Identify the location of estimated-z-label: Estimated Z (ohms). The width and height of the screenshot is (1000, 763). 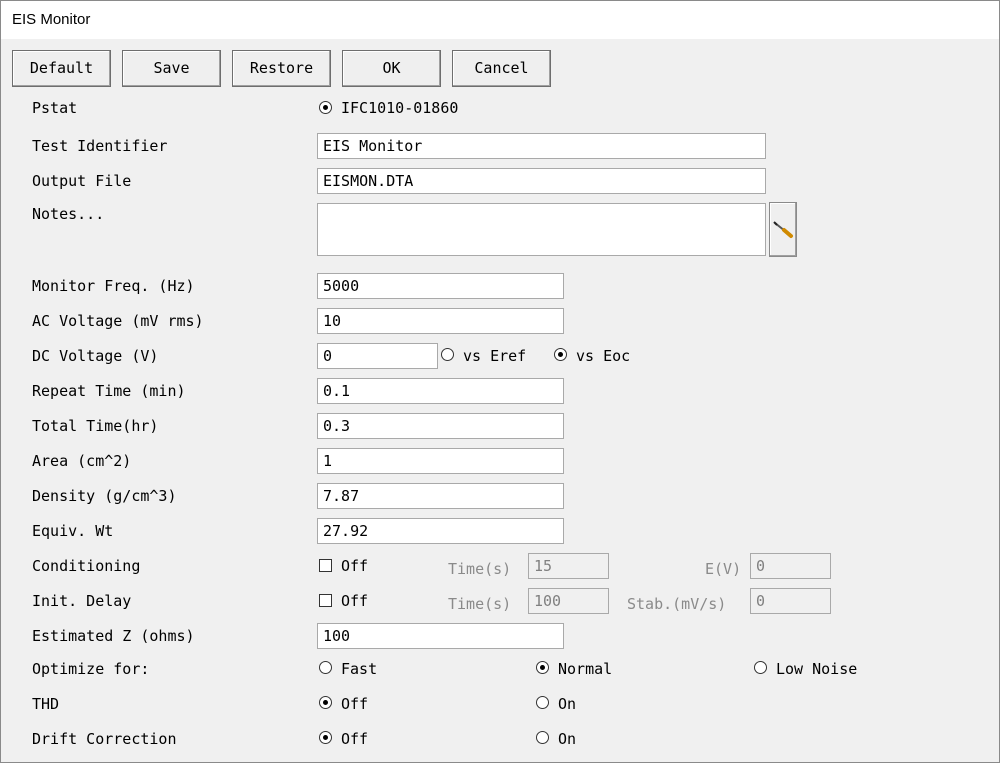
(113, 636).